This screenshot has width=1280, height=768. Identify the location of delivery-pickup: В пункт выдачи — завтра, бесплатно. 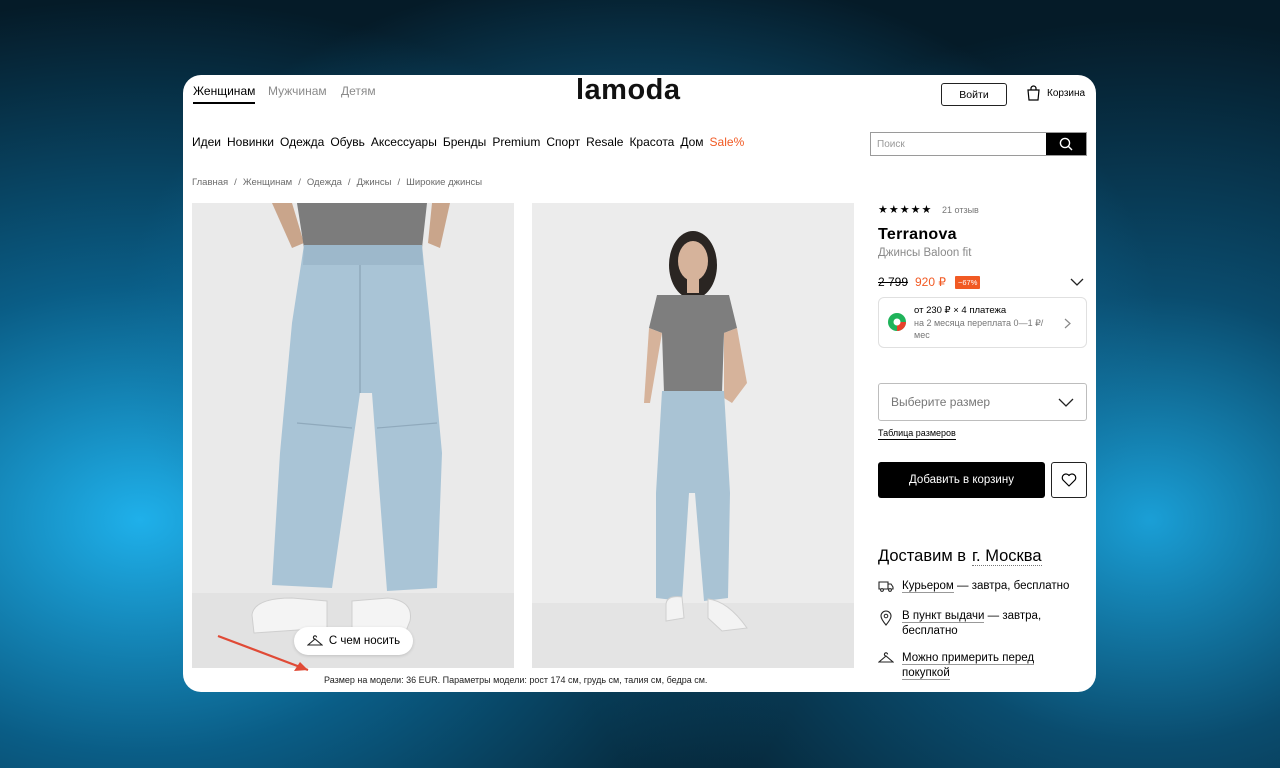
(959, 624).